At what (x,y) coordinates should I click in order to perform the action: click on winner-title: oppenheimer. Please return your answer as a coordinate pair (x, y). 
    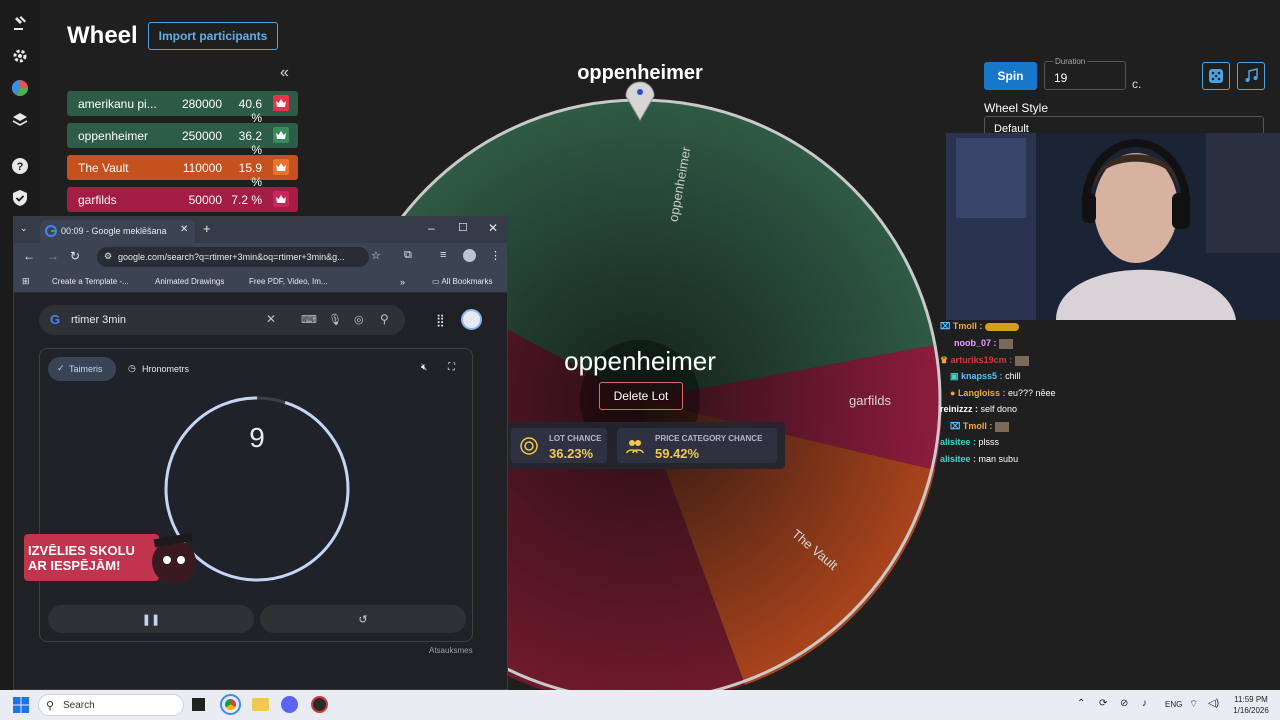
    Looking at the image, I should click on (640, 73).